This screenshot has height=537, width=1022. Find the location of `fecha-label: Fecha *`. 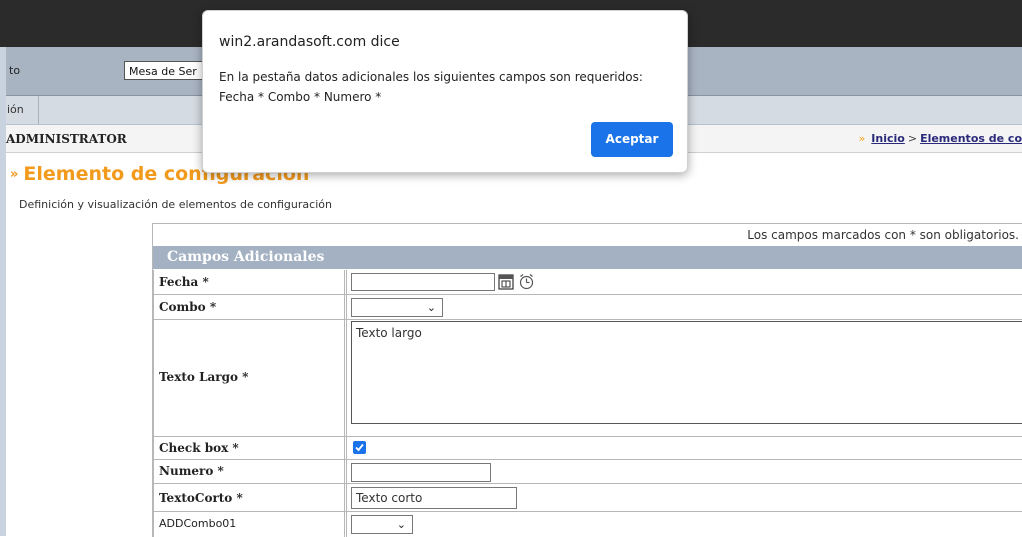

fecha-label: Fecha * is located at coordinates (184, 282).